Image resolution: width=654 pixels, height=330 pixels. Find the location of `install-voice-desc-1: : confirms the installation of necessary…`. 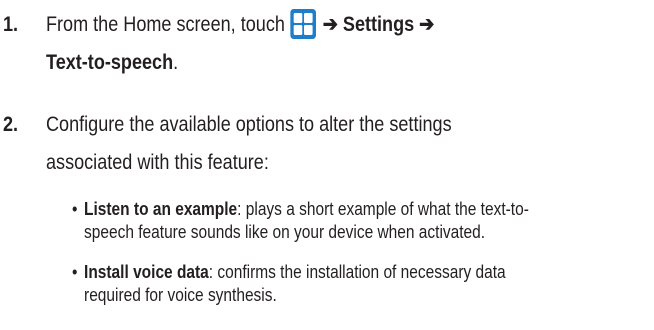

install-voice-desc-1: : confirms the installation of necessary… is located at coordinates (357, 272).